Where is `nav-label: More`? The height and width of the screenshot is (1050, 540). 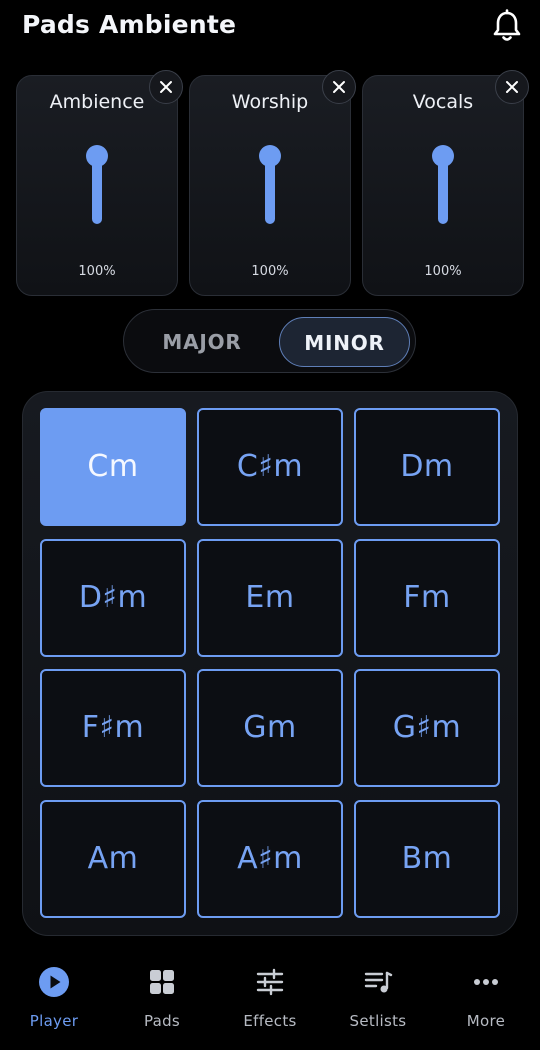
nav-label: More is located at coordinates (486, 1021).